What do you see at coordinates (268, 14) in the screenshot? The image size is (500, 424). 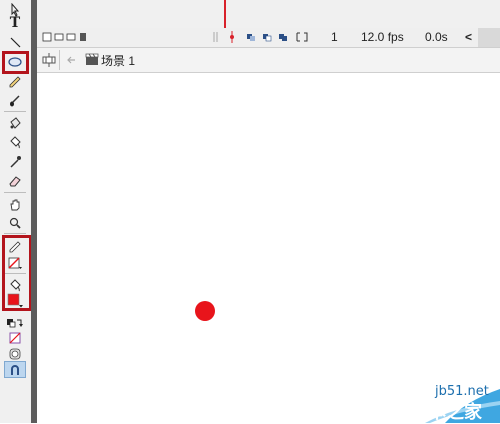 I see `timeline-area` at bounding box center [268, 14].